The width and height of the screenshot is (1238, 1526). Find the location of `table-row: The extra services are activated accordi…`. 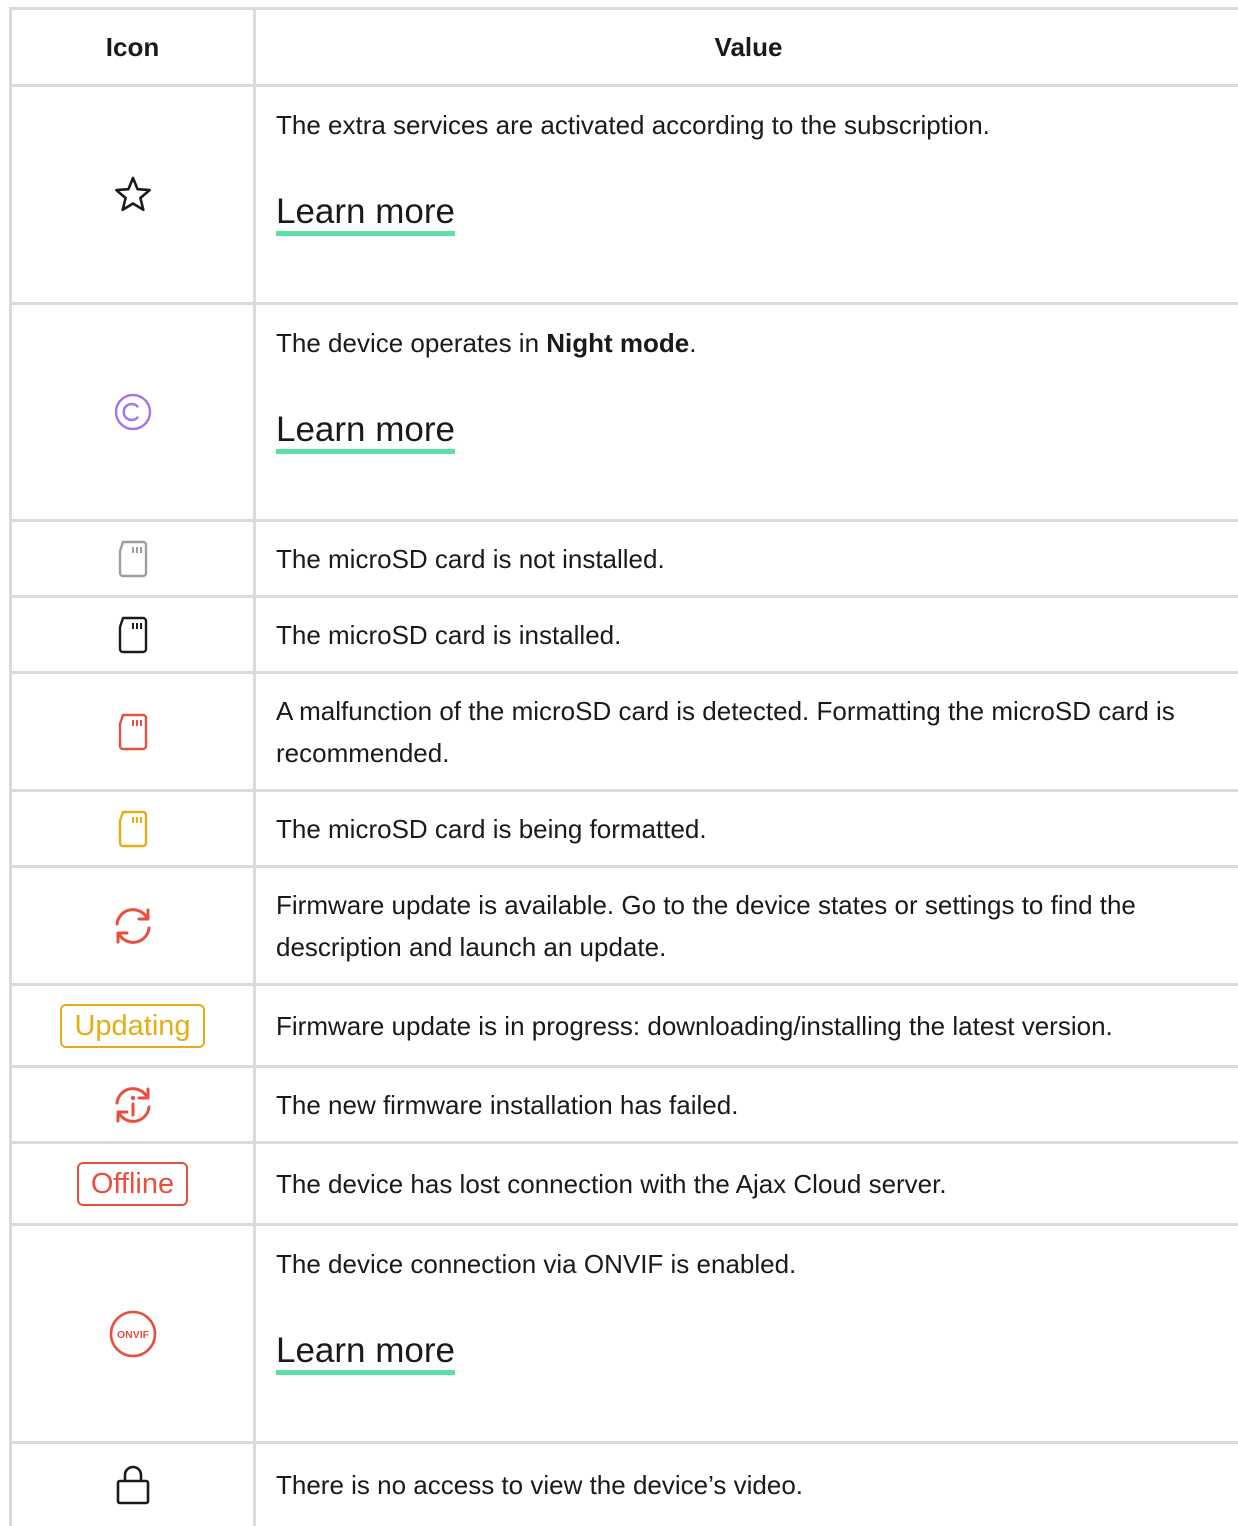

table-row: The extra services are activated accordi… is located at coordinates (625, 196).